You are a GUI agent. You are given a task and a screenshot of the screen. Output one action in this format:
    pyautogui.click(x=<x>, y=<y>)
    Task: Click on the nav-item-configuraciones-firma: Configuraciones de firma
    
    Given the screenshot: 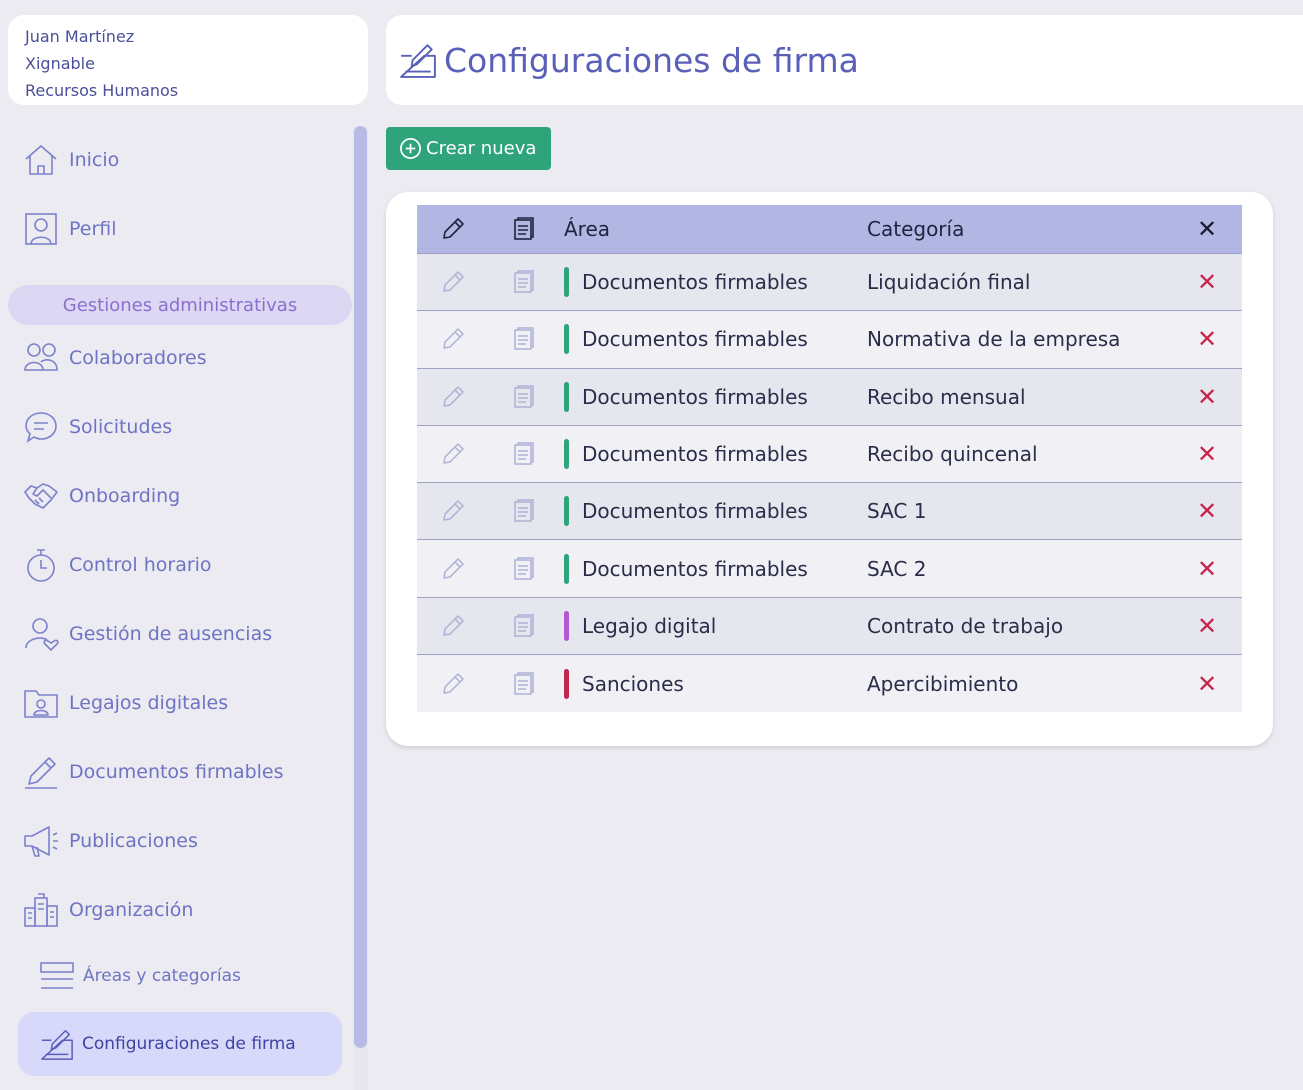 What is the action you would take?
    pyautogui.click(x=180, y=1044)
    